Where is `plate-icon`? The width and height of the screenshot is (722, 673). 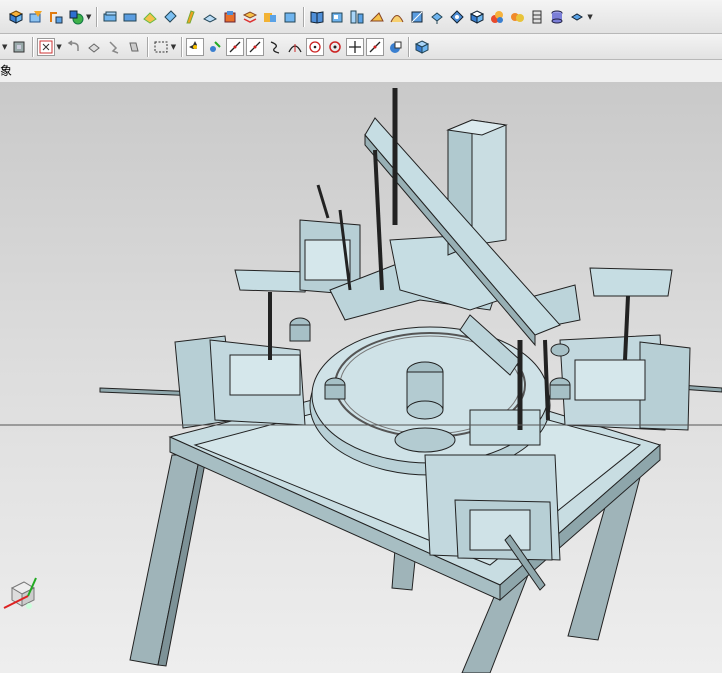
plate-icon is located at coordinates (130, 17).